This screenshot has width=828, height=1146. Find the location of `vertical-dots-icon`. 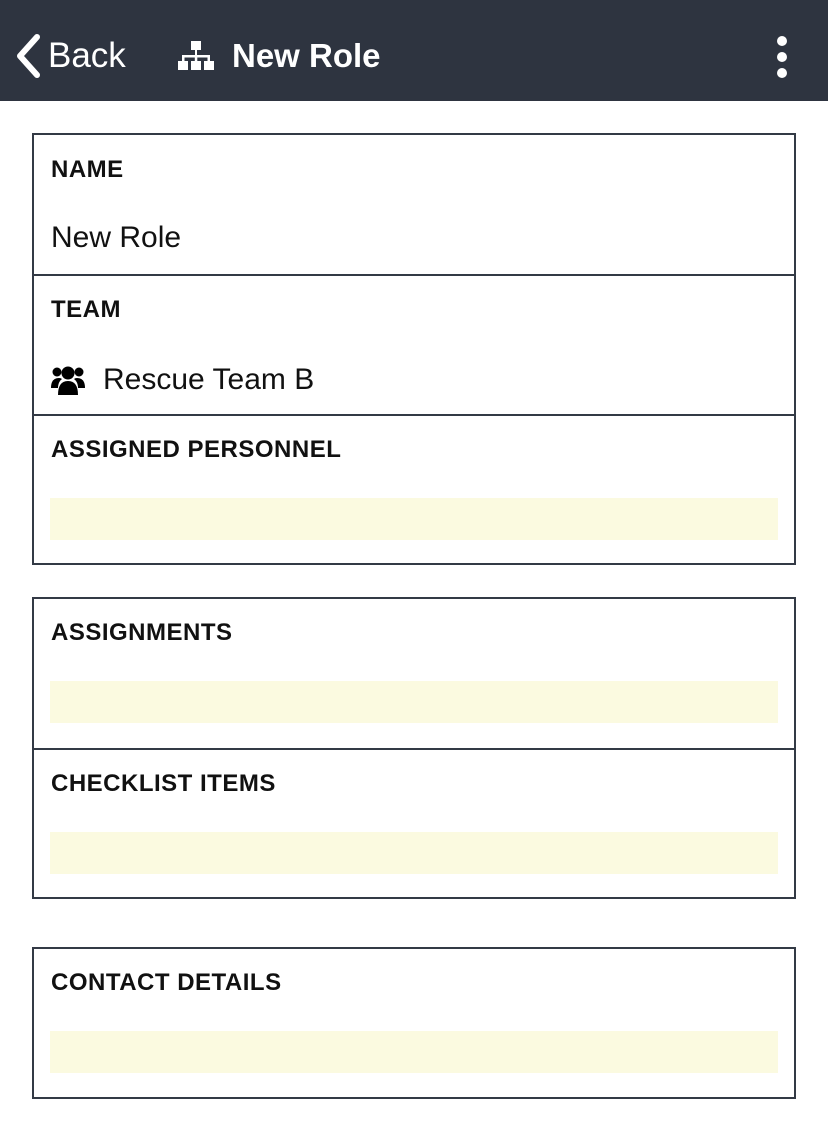

vertical-dots-icon is located at coordinates (782, 57).